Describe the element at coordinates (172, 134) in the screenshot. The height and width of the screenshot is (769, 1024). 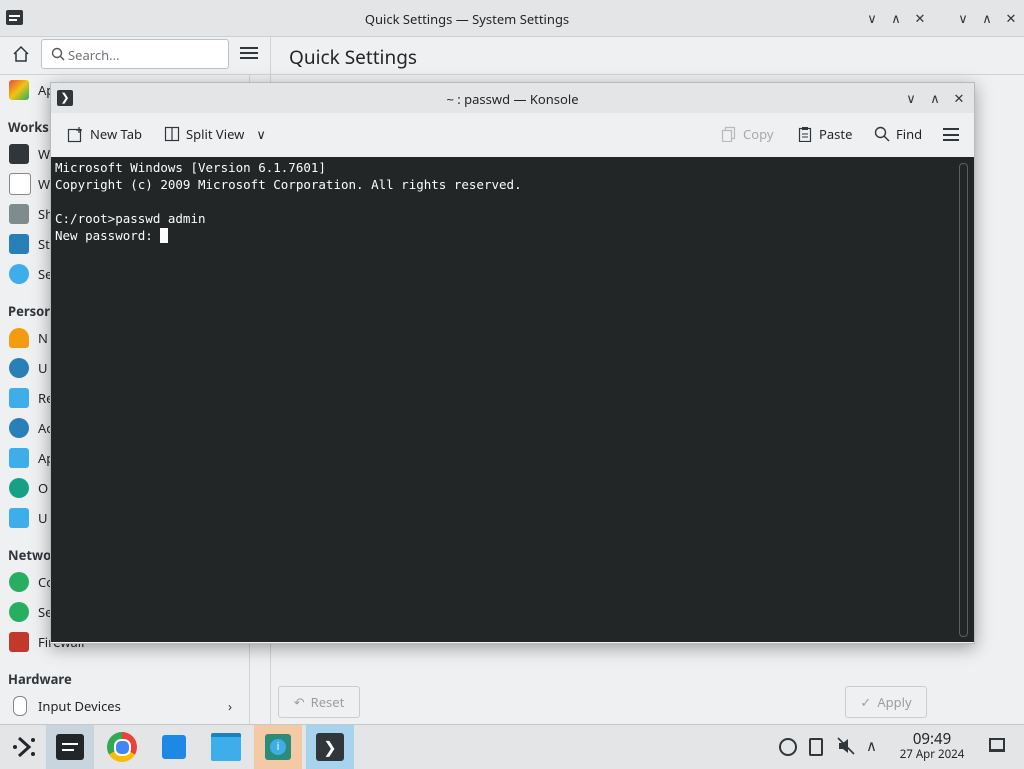
I see `split-view-icon` at that location.